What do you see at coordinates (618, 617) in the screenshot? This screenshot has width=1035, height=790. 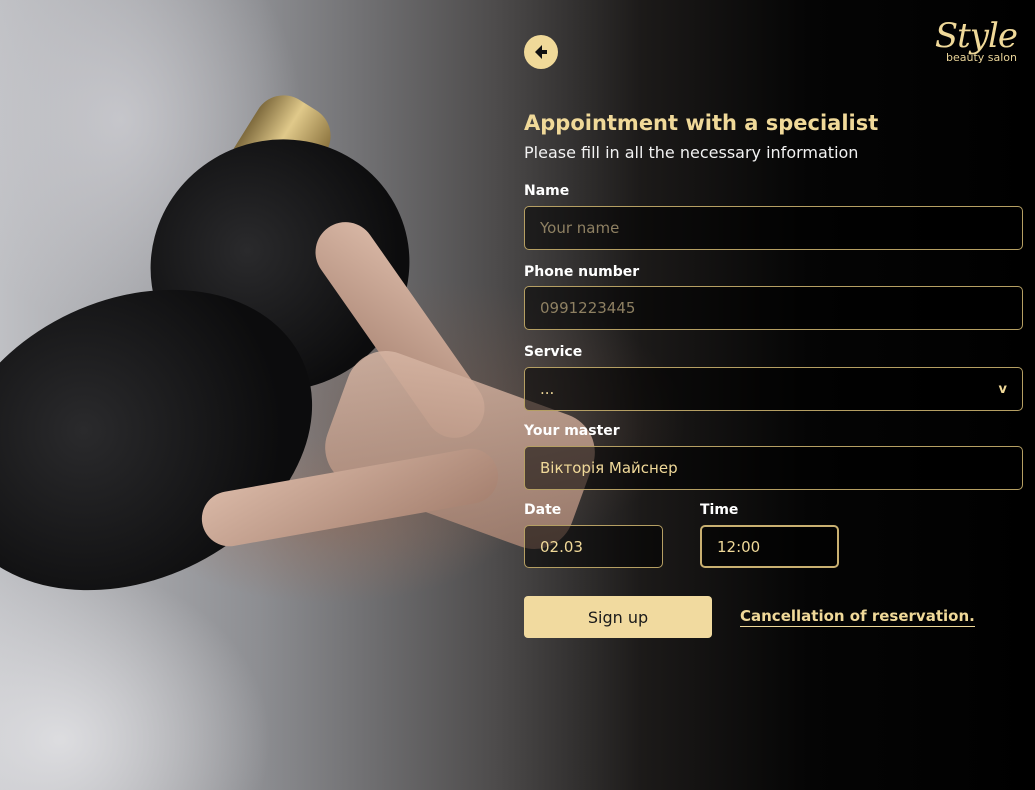 I see `sign-up-button: Sign up` at bounding box center [618, 617].